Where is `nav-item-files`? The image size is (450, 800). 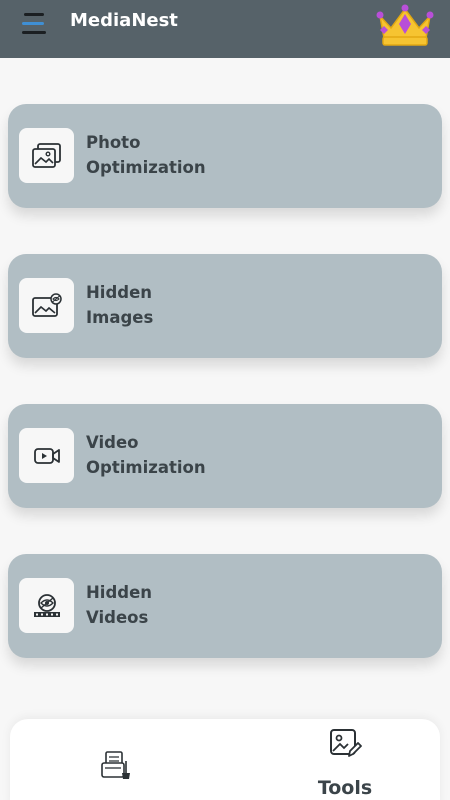 nav-item-files is located at coordinates (118, 769).